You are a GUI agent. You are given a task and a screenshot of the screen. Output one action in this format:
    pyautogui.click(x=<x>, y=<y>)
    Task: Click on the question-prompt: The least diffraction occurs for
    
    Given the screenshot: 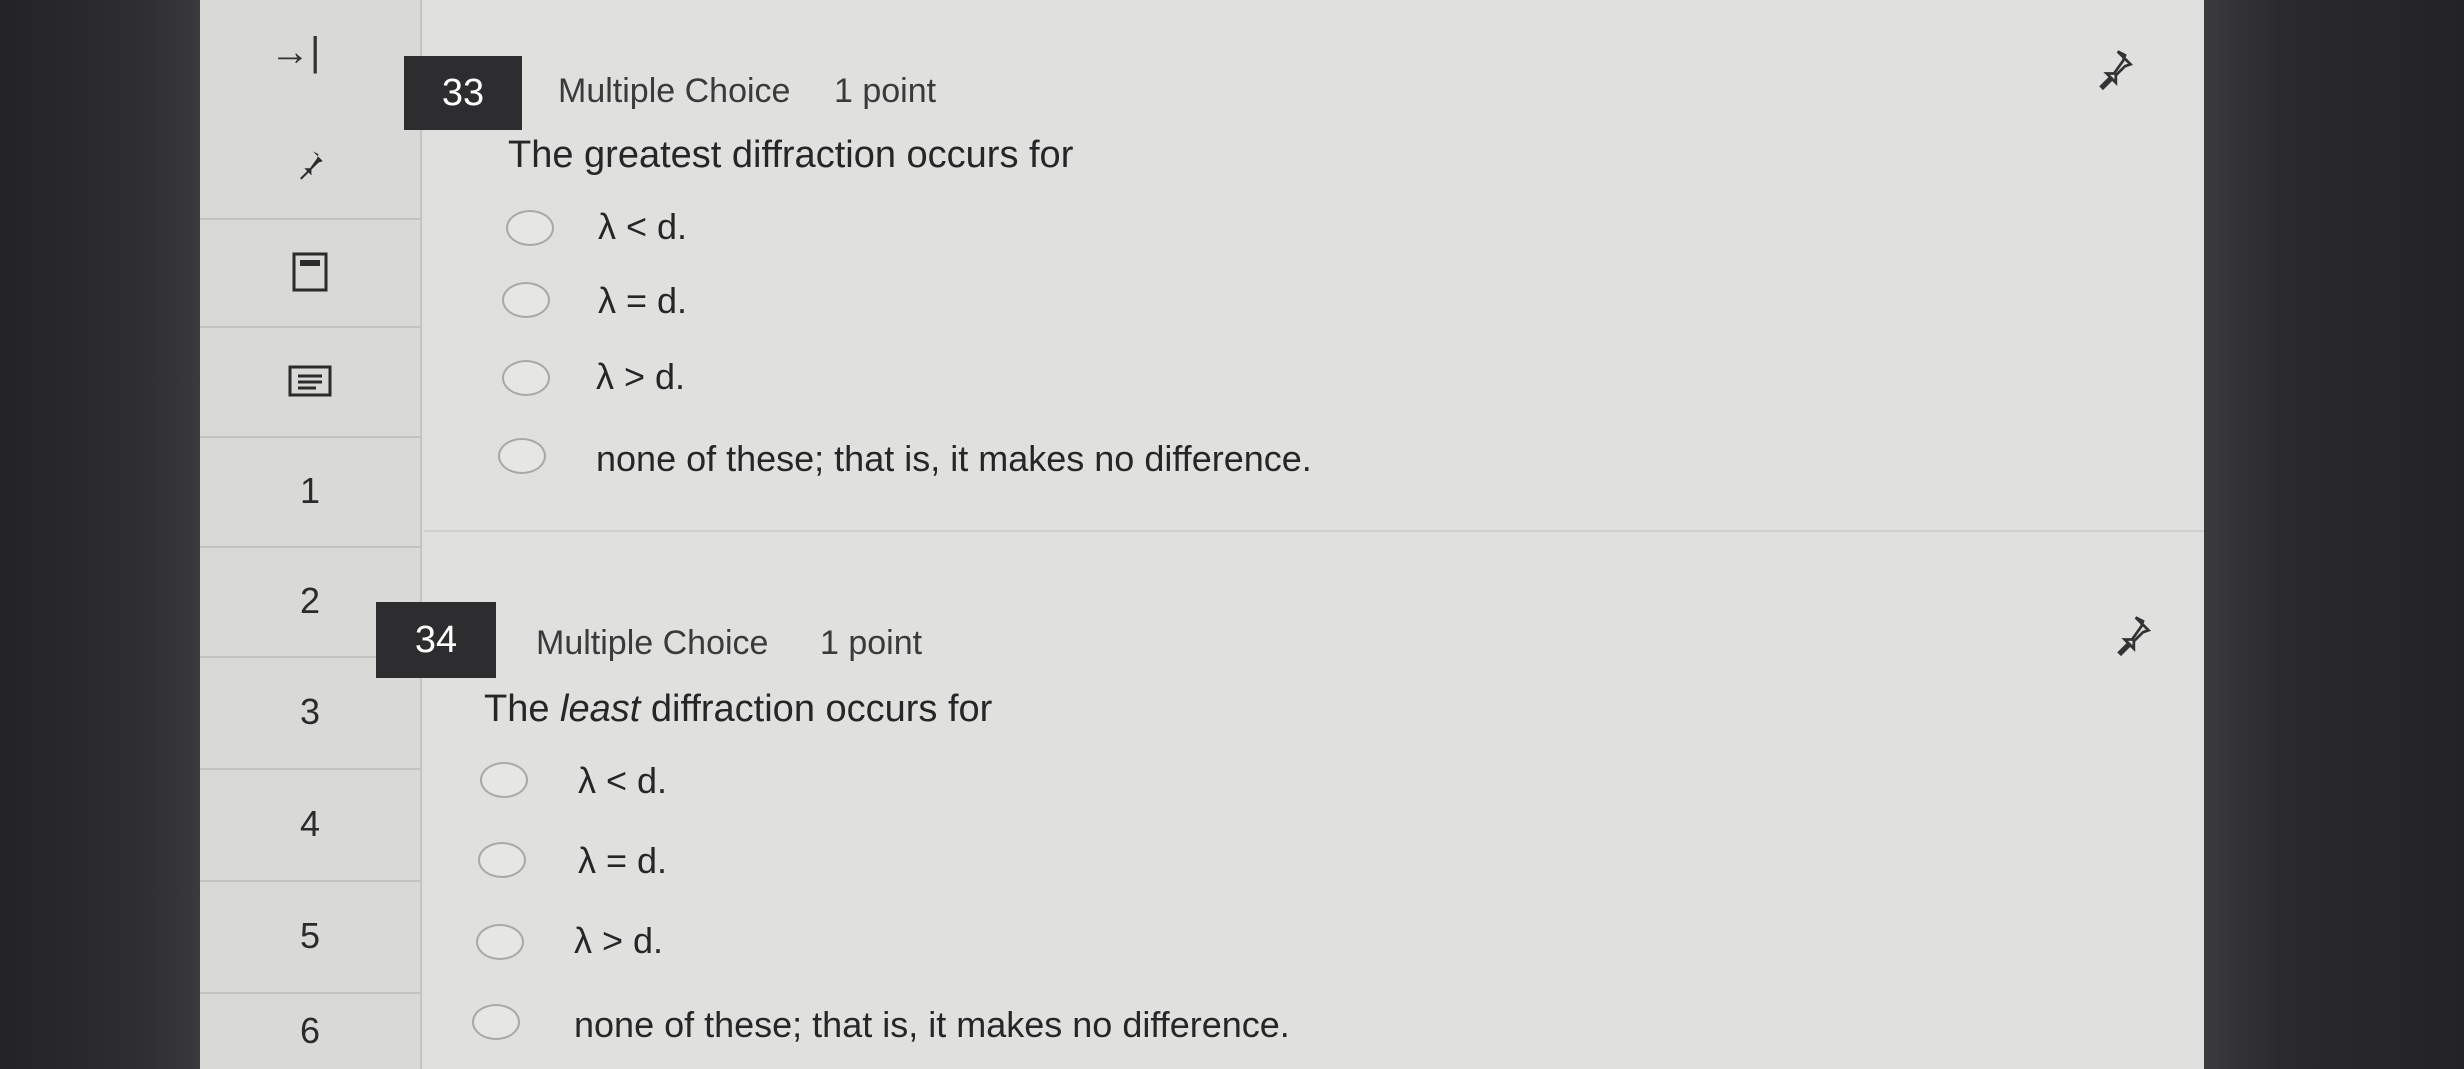 What is the action you would take?
    pyautogui.click(x=738, y=709)
    